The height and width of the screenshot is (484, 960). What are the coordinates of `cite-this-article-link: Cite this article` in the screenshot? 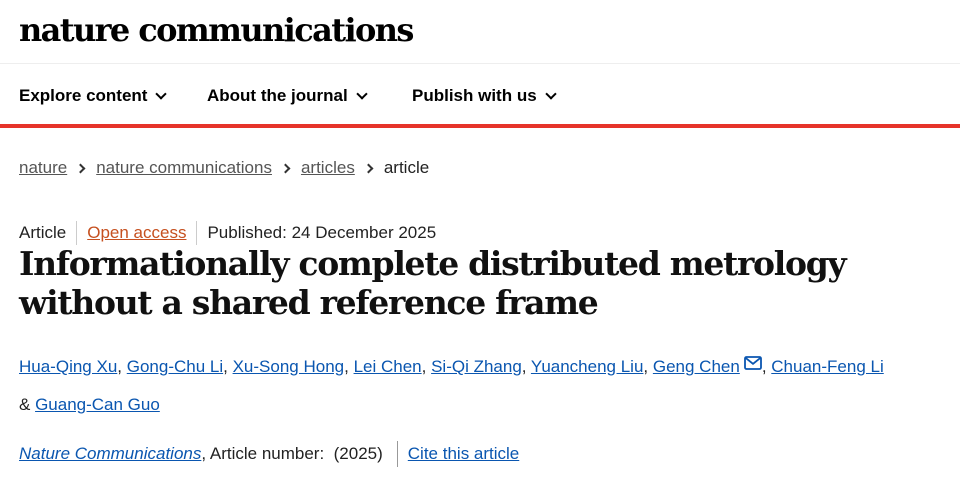 It's located at (463, 454).